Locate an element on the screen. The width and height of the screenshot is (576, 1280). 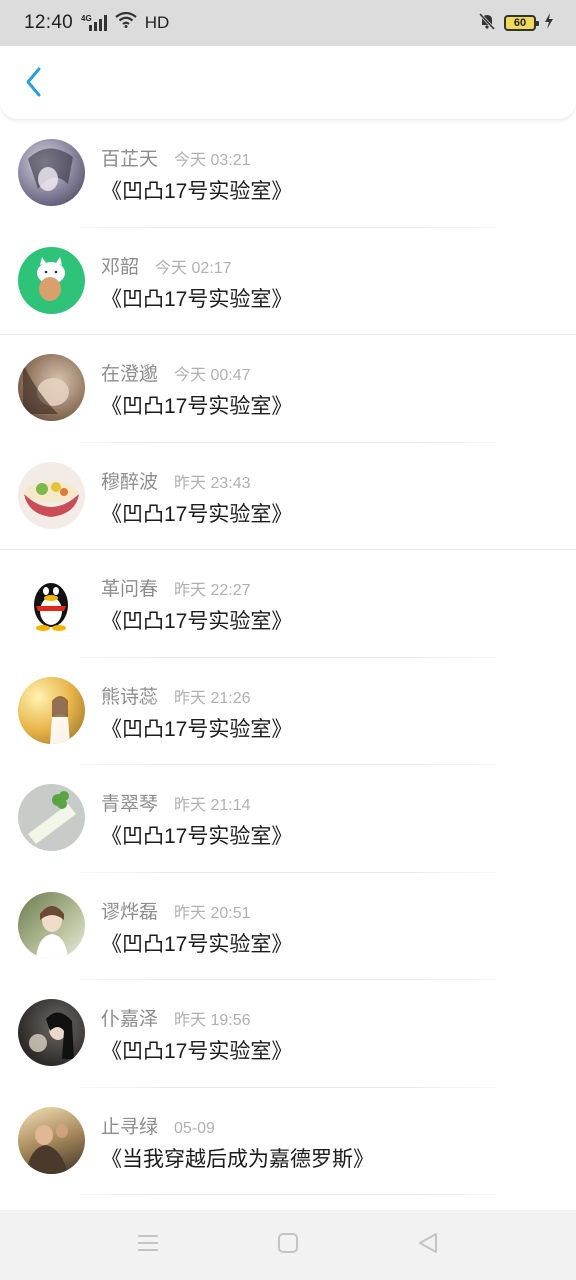
message-time: 昨天 19:56 is located at coordinates (212, 1020).